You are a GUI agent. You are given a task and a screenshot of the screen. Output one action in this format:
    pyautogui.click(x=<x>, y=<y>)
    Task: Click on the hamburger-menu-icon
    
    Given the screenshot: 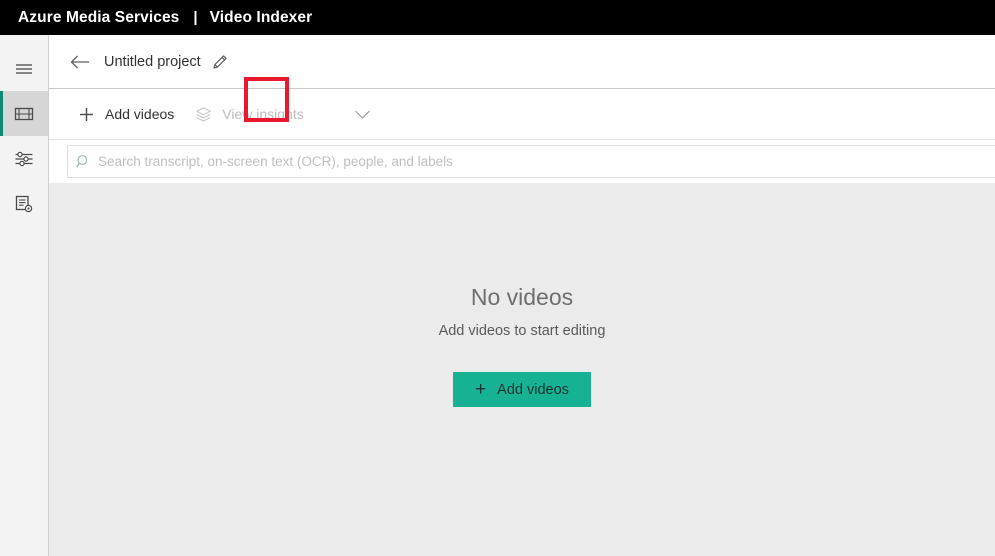 What is the action you would take?
    pyautogui.click(x=24, y=69)
    